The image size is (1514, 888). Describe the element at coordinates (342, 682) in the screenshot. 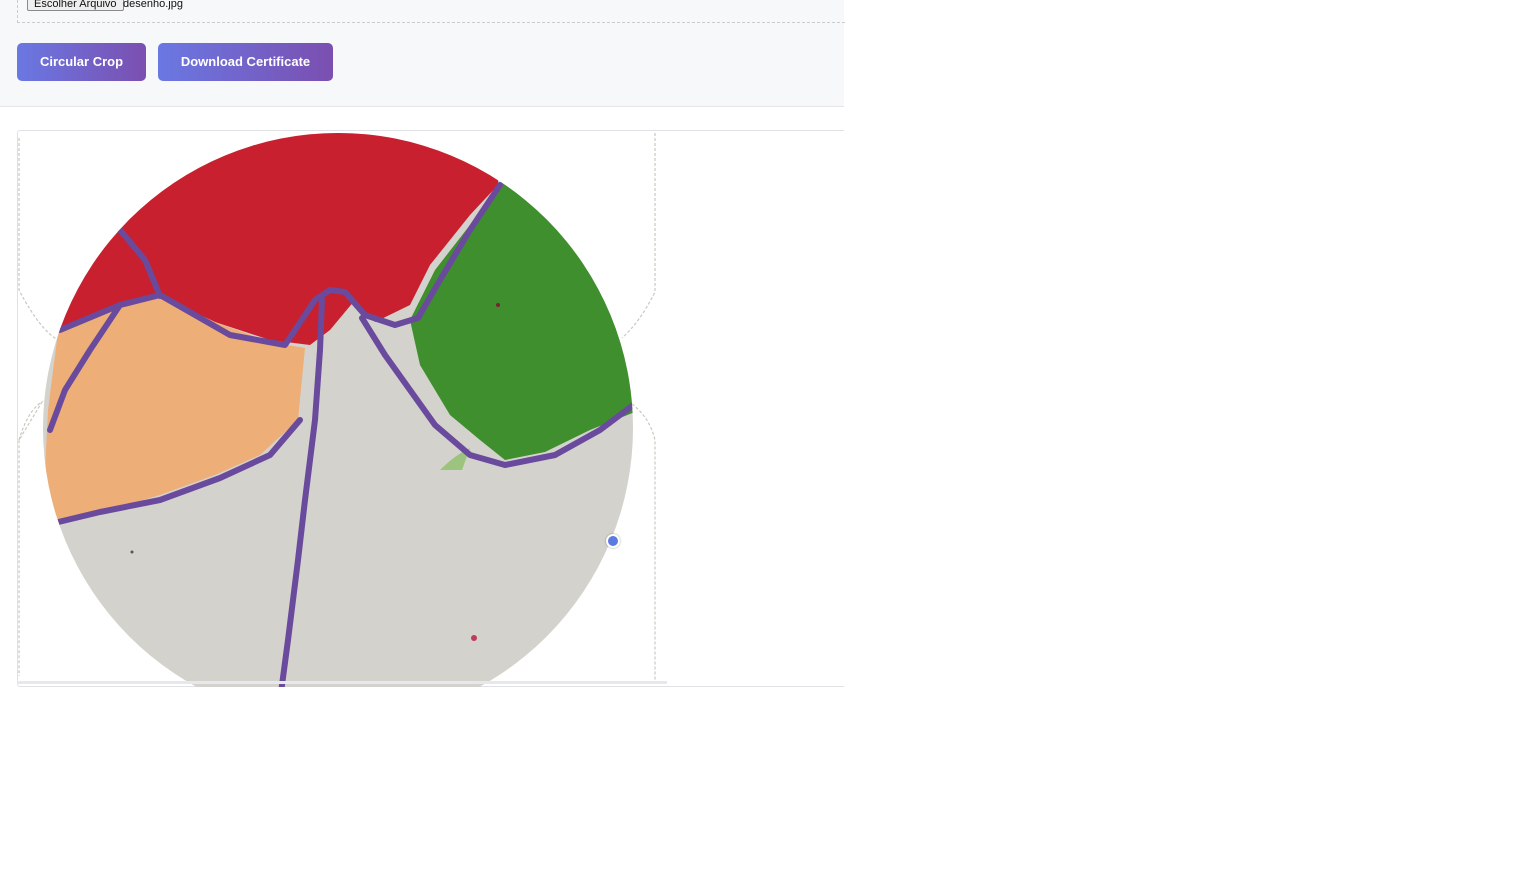

I see `canvas-scrollbar` at that location.